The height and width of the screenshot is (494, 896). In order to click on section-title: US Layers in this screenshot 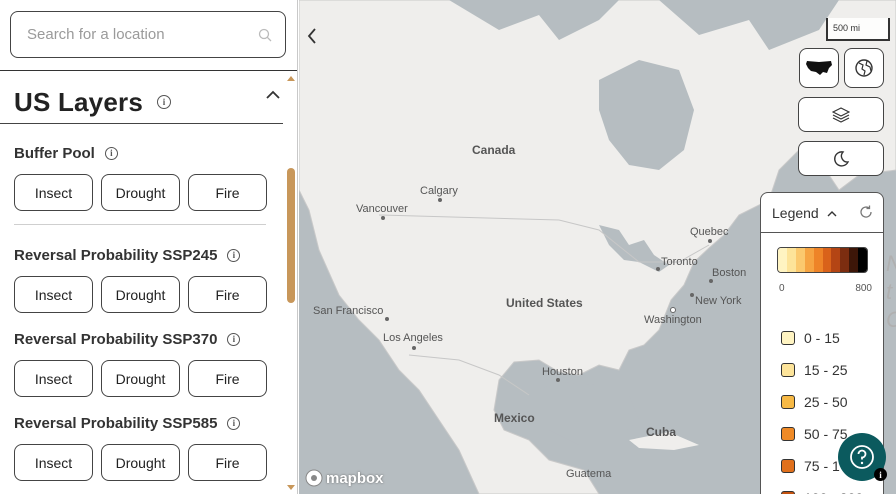, I will do `click(78, 102)`.